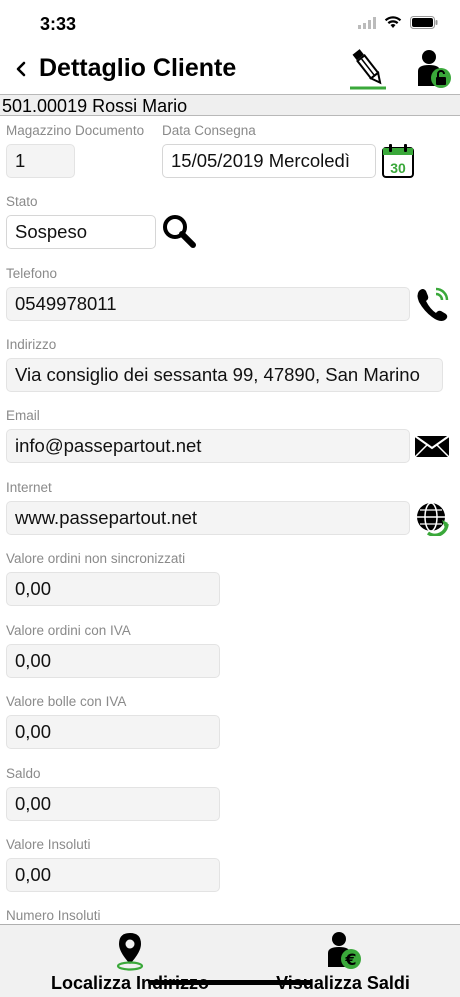  Describe the element at coordinates (269, 161) in the screenshot. I see `delivery-date-field: 15/05/2019 Mercoledì` at that location.